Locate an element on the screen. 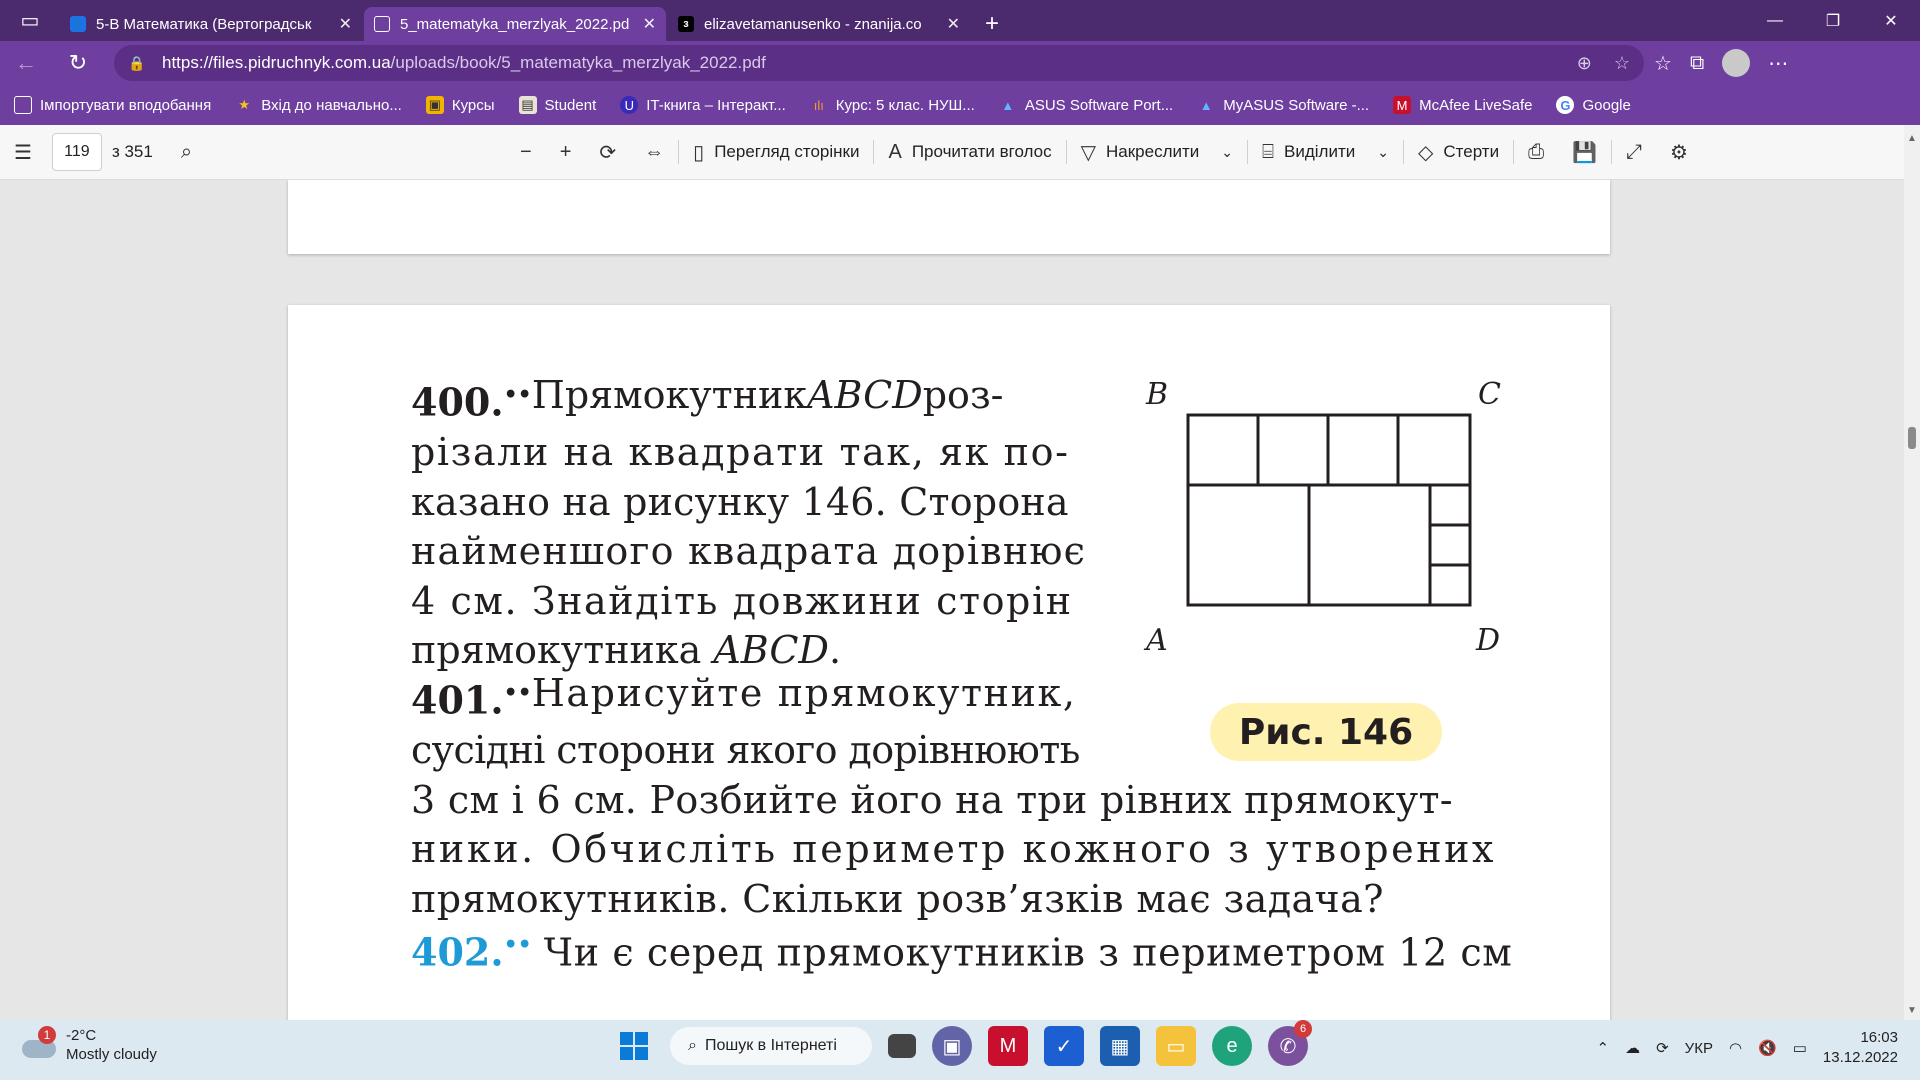  close-window-icon: ✕ is located at coordinates (1891, 20).